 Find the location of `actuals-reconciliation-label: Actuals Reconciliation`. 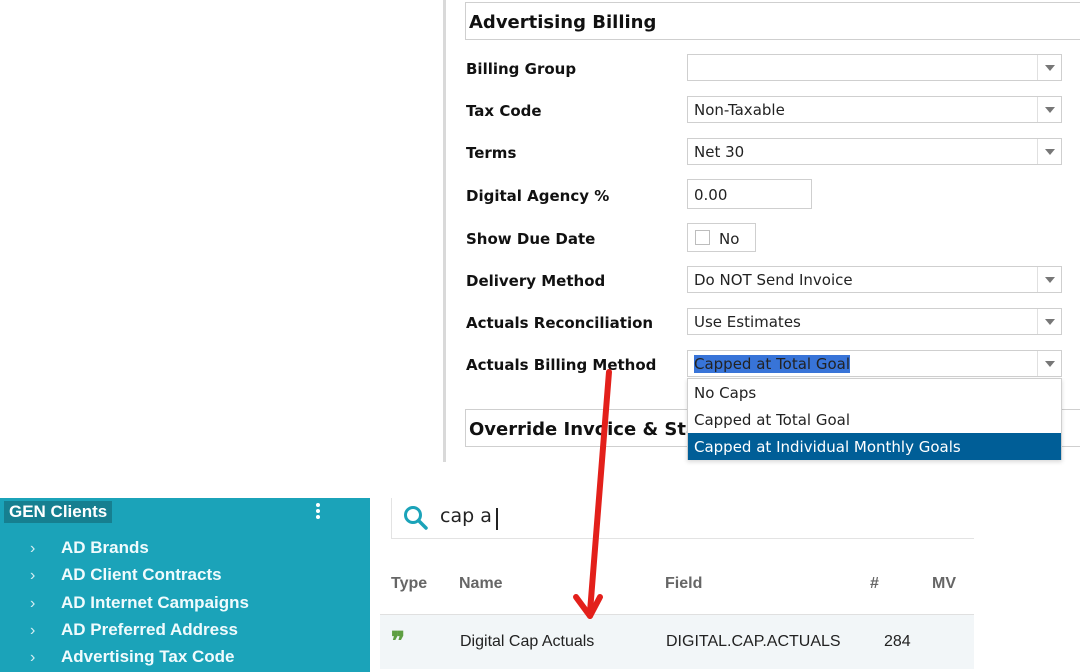

actuals-reconciliation-label: Actuals Reconciliation is located at coordinates (560, 323).